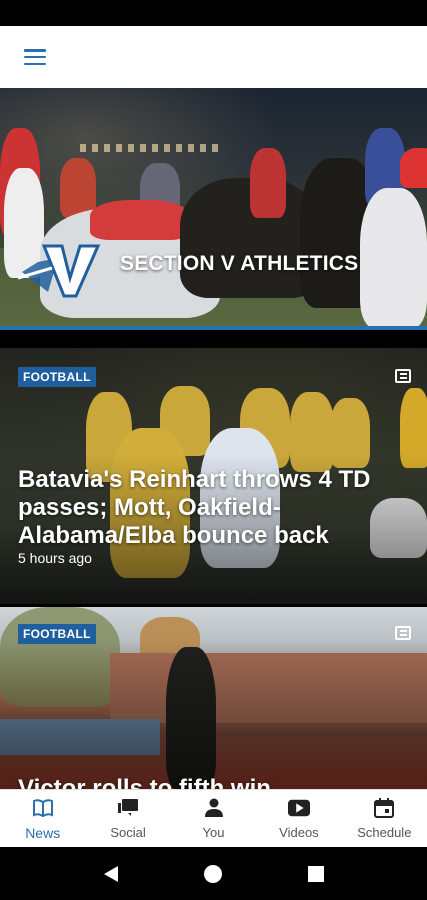 This screenshot has height=900, width=427. What do you see at coordinates (316, 874) in the screenshot?
I see `recents-icon` at bounding box center [316, 874].